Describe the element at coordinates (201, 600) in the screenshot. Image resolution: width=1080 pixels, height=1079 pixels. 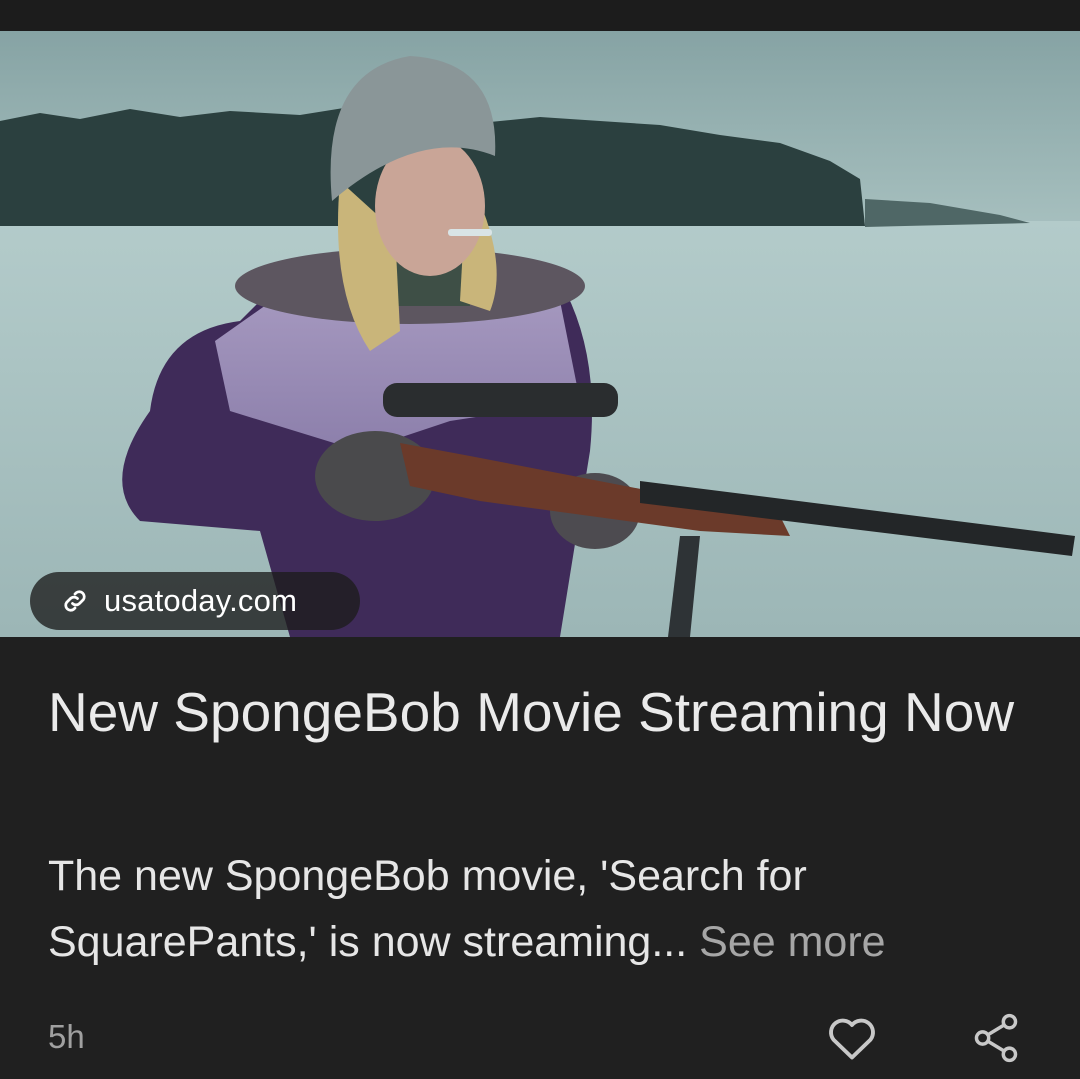
I see `source-label: usatoday.com` at that location.